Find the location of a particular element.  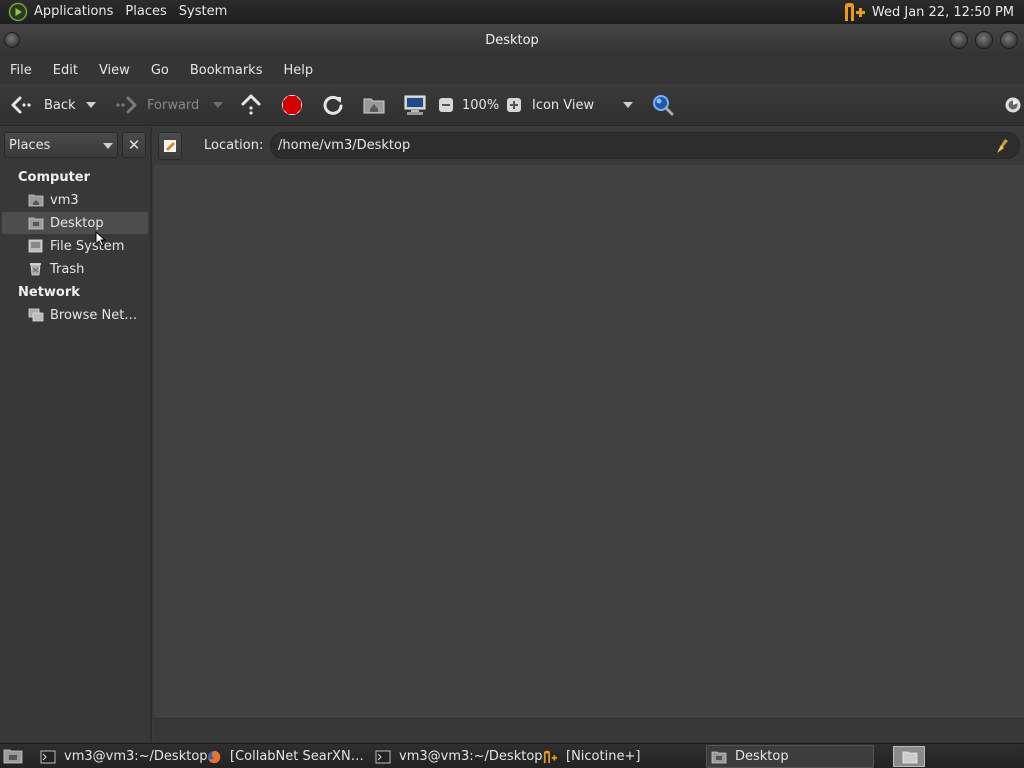

menu-bookmarks: Bookmarks is located at coordinates (226, 70).